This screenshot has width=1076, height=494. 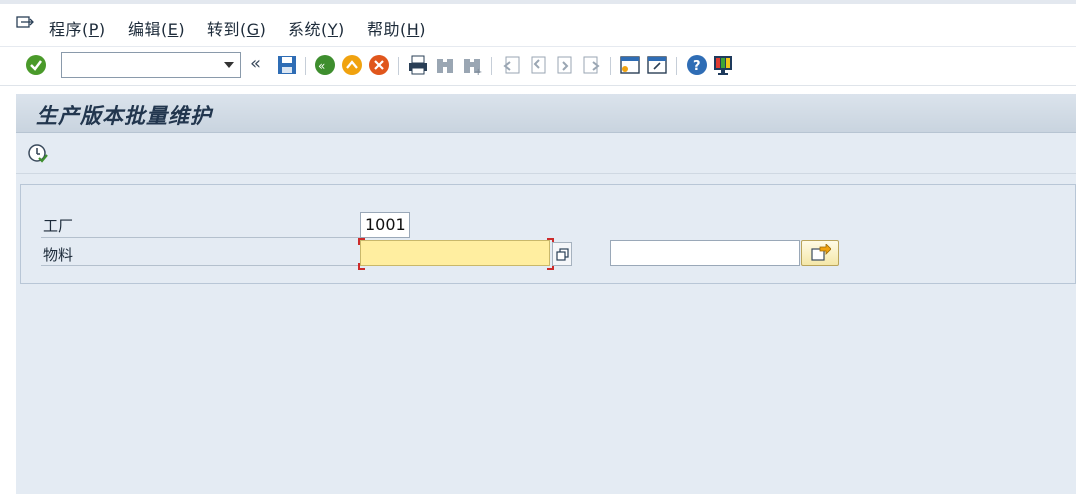 What do you see at coordinates (538, 23) in the screenshot?
I see `menu-bar: 程序(P) 编辑(E) 转到(G) 系统(Y) 帮助(H)` at bounding box center [538, 23].